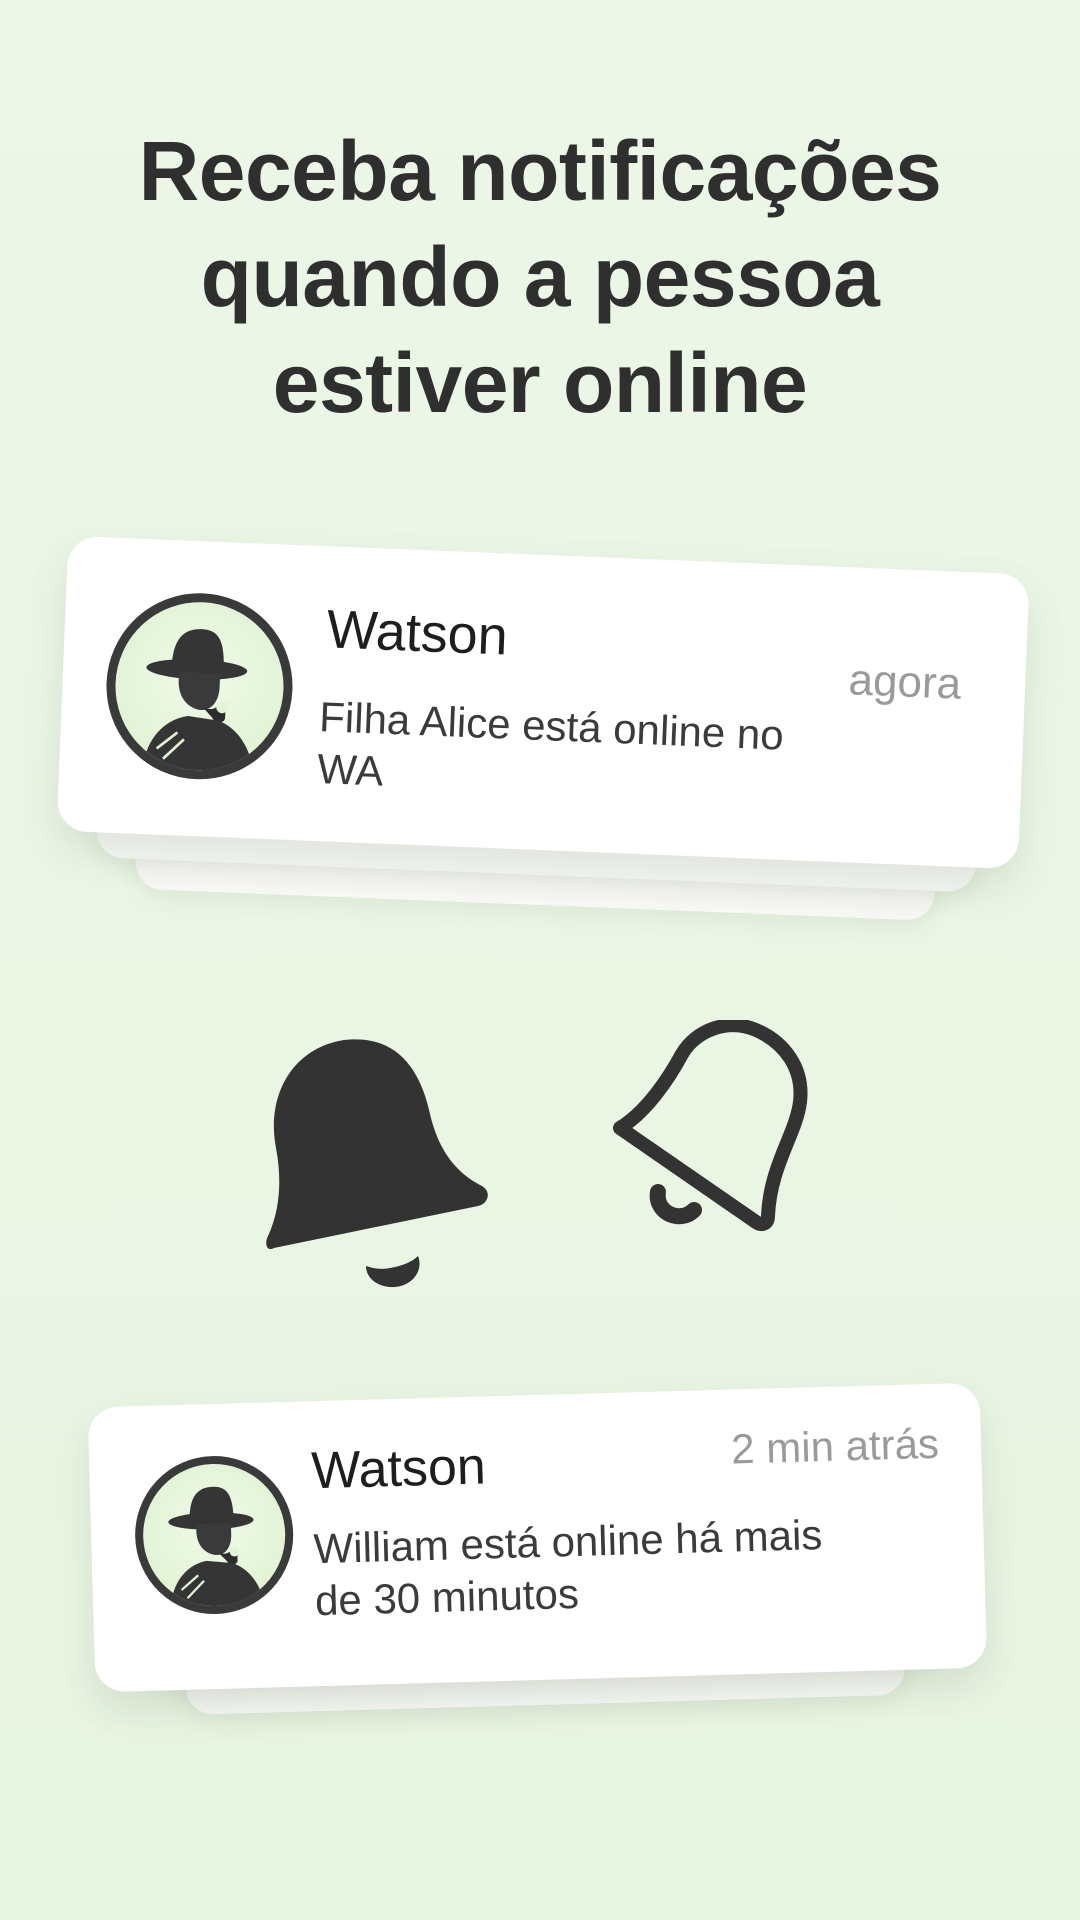  What do you see at coordinates (377, 1163) in the screenshot?
I see `bell-filled-icon` at bounding box center [377, 1163].